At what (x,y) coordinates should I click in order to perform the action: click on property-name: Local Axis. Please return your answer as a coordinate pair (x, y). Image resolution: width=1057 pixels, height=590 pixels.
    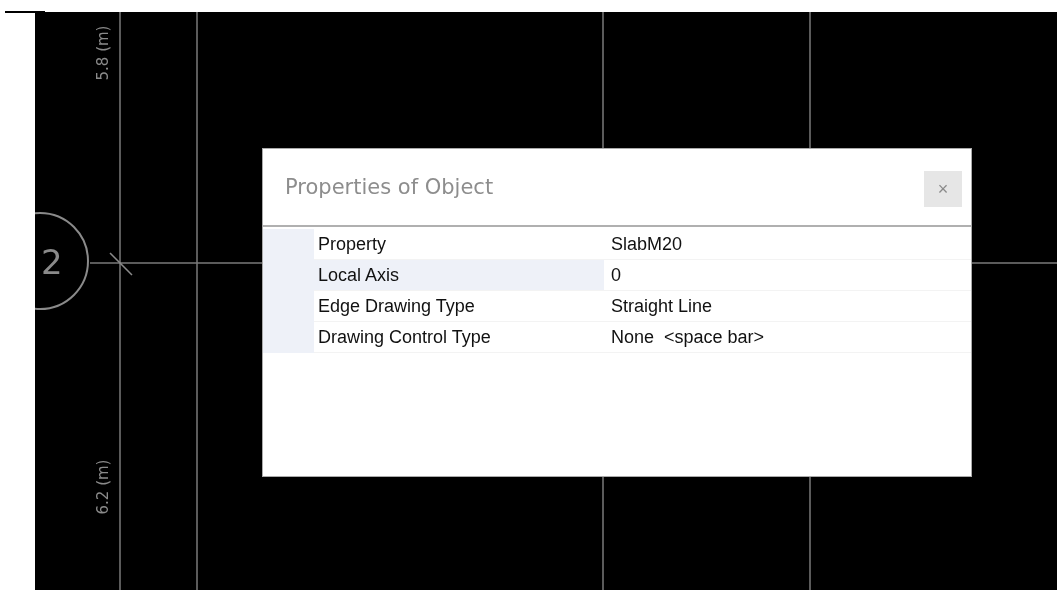
    Looking at the image, I should click on (459, 275).